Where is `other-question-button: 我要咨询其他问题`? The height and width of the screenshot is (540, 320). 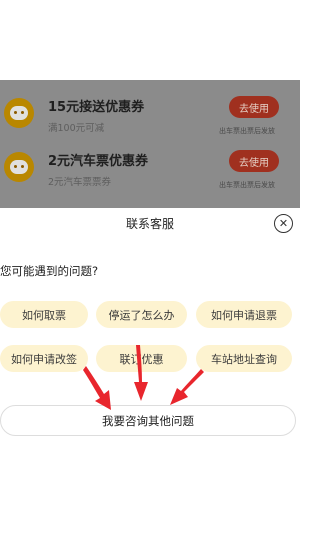 other-question-button: 我要咨询其他问题 is located at coordinates (148, 420).